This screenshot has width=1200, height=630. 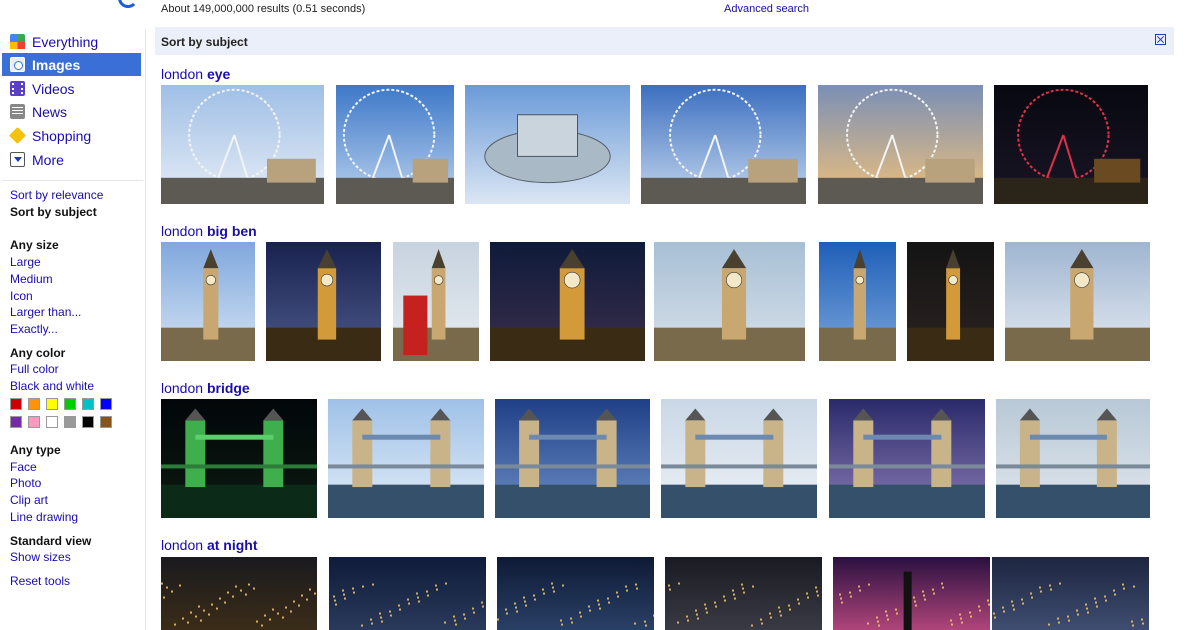 What do you see at coordinates (766, 9) in the screenshot?
I see `advanced-search-link: Advanced search` at bounding box center [766, 9].